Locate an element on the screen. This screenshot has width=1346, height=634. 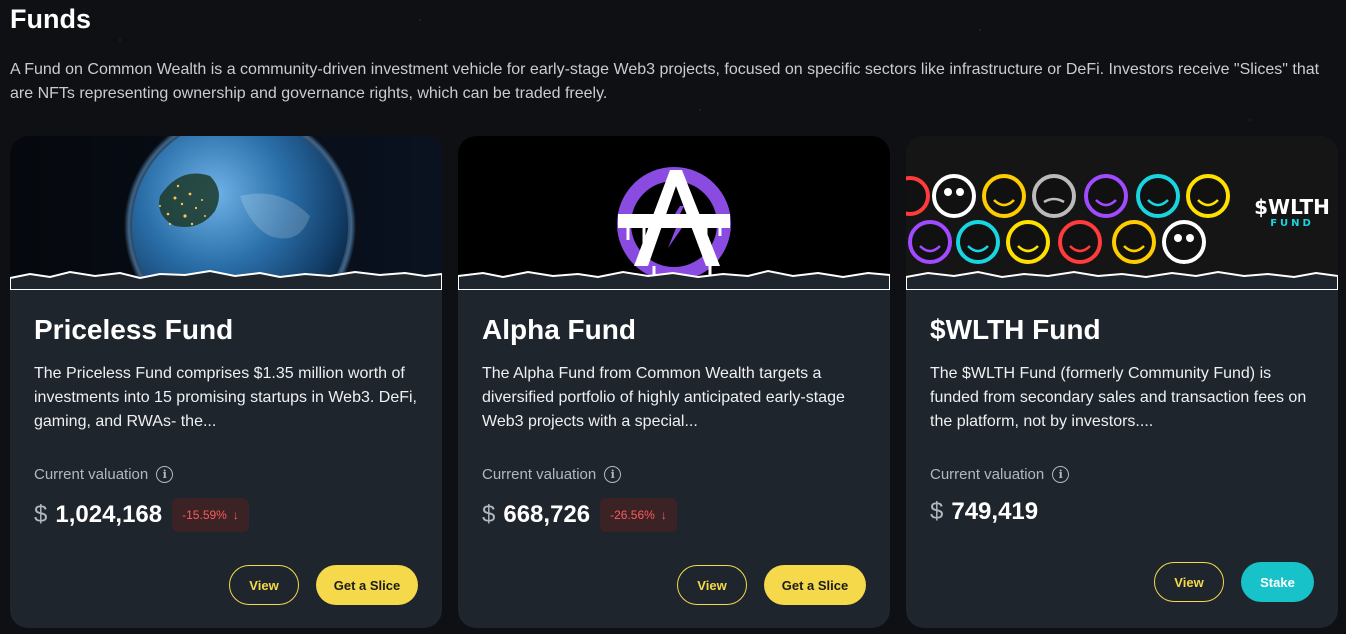
valuation-row: $ 749,419 is located at coordinates (985, 512).